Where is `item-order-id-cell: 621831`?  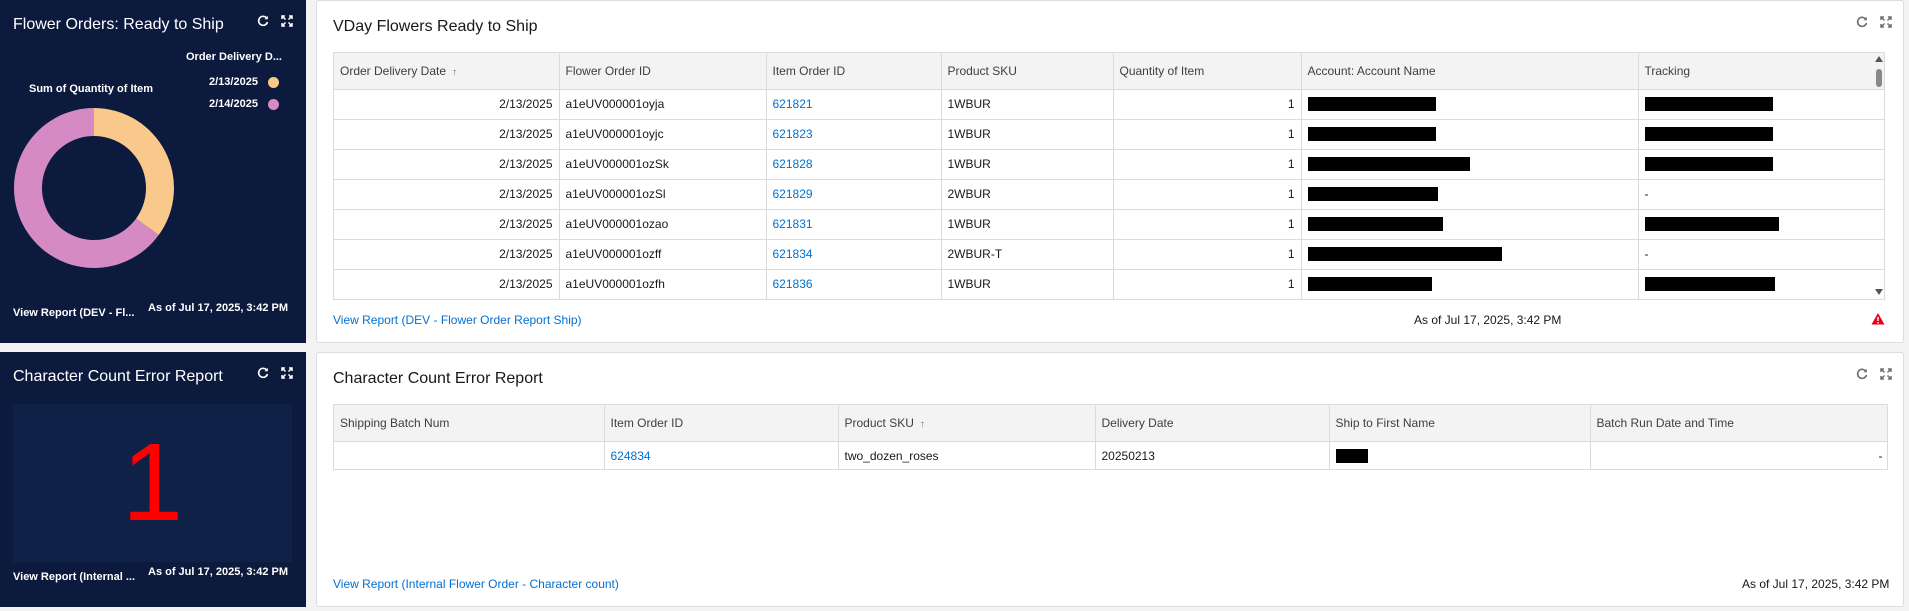 item-order-id-cell: 621831 is located at coordinates (854, 224).